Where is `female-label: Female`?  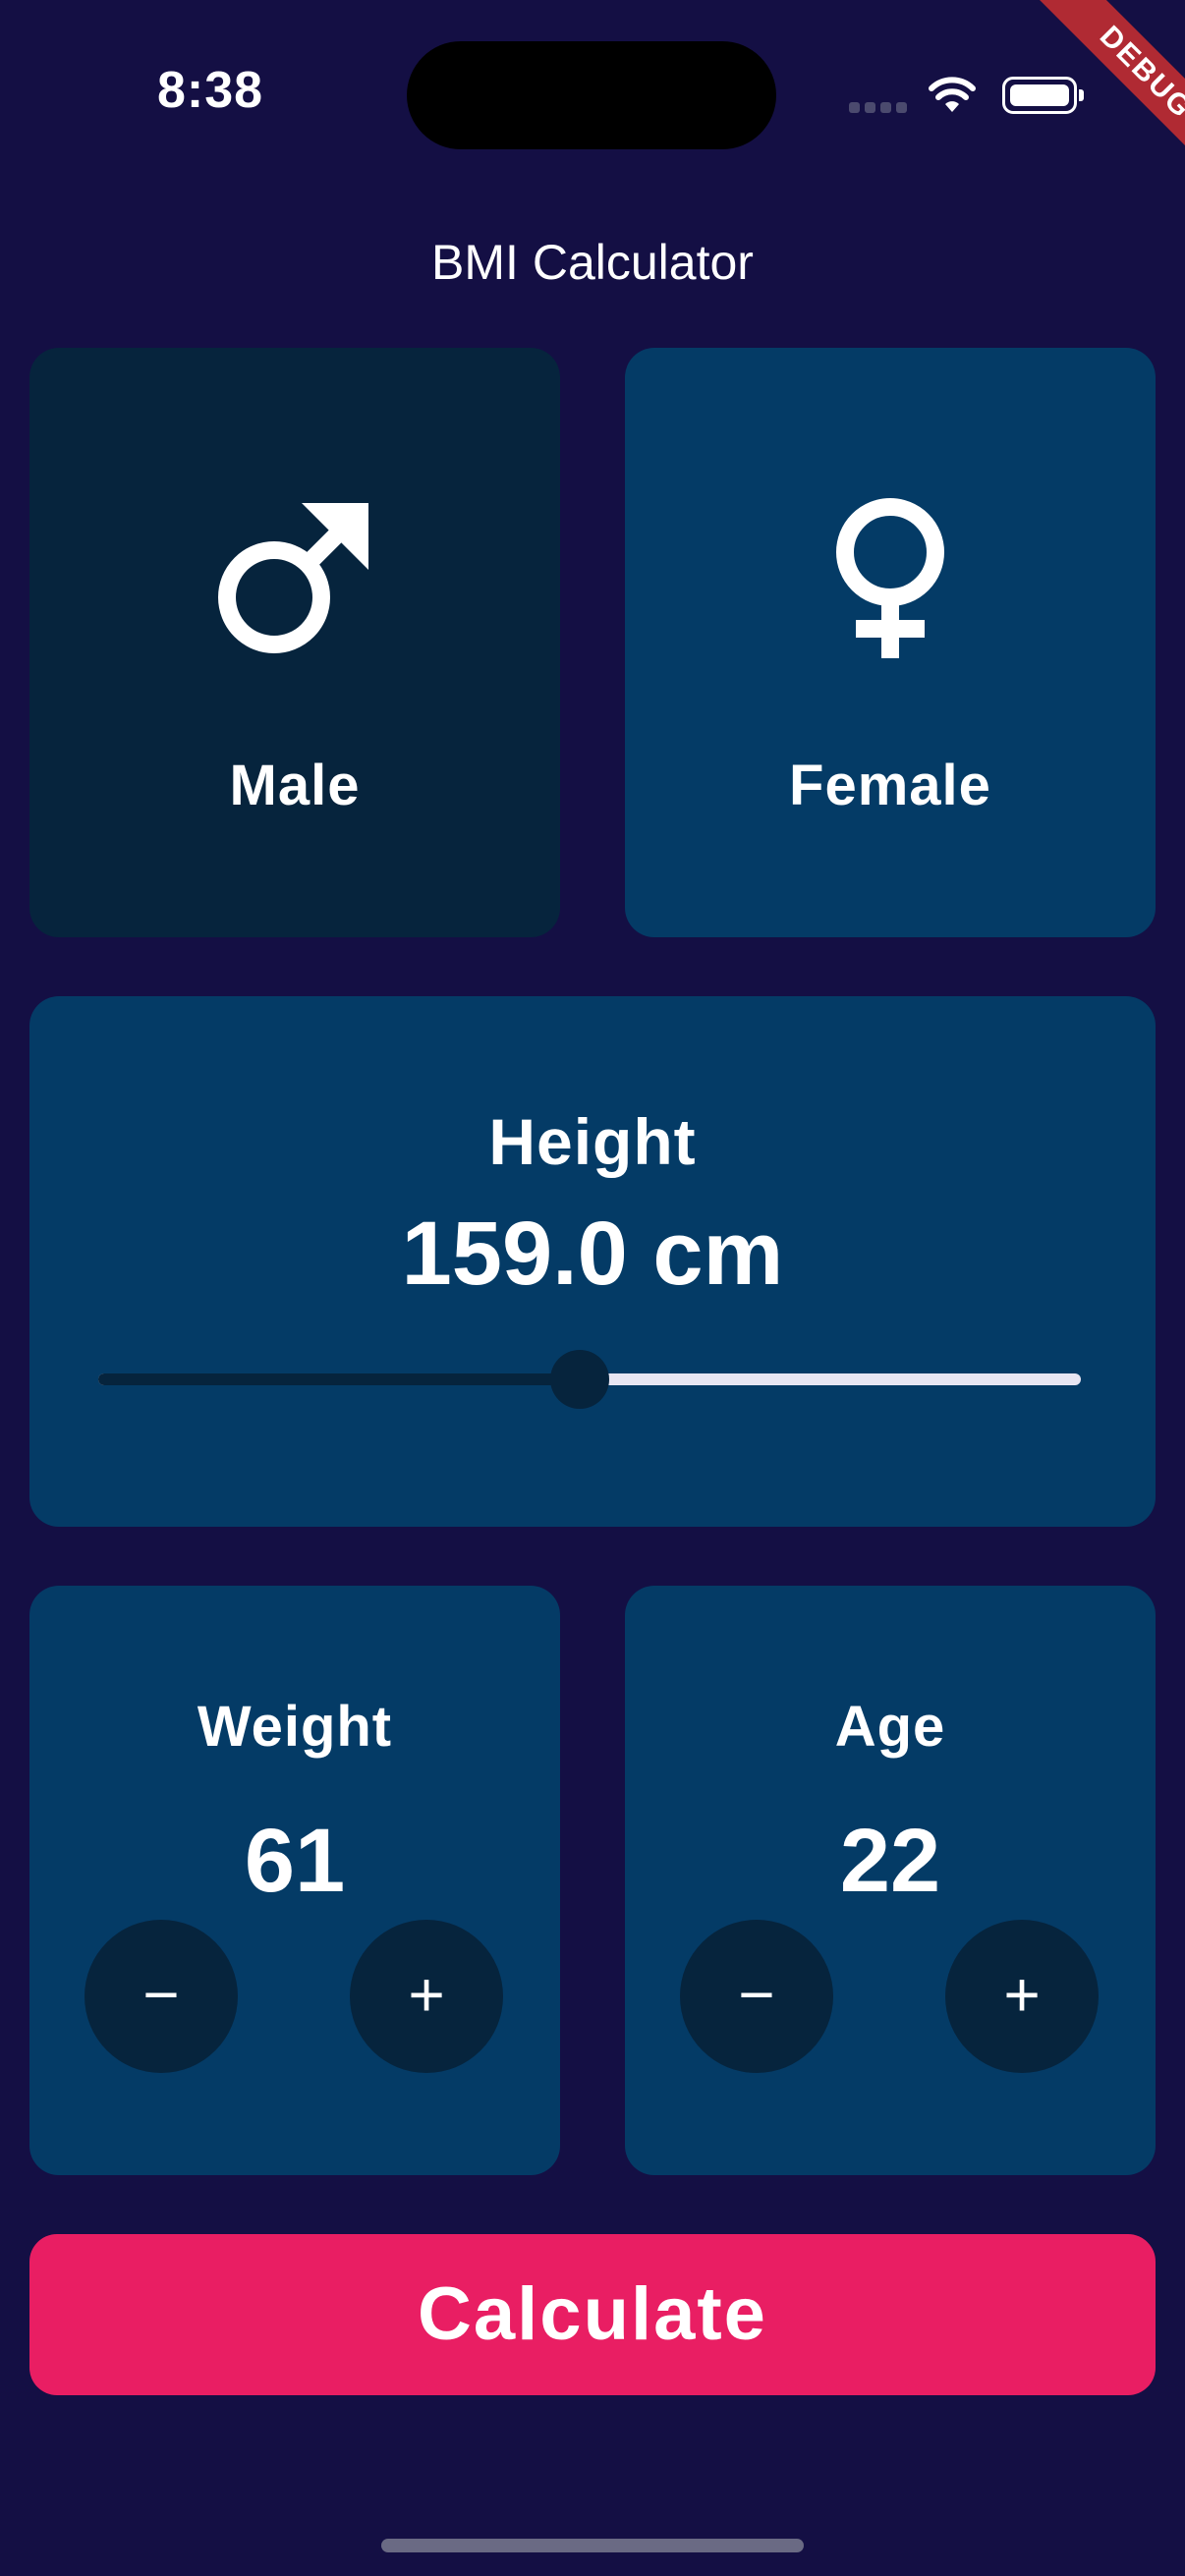 female-label: Female is located at coordinates (890, 785).